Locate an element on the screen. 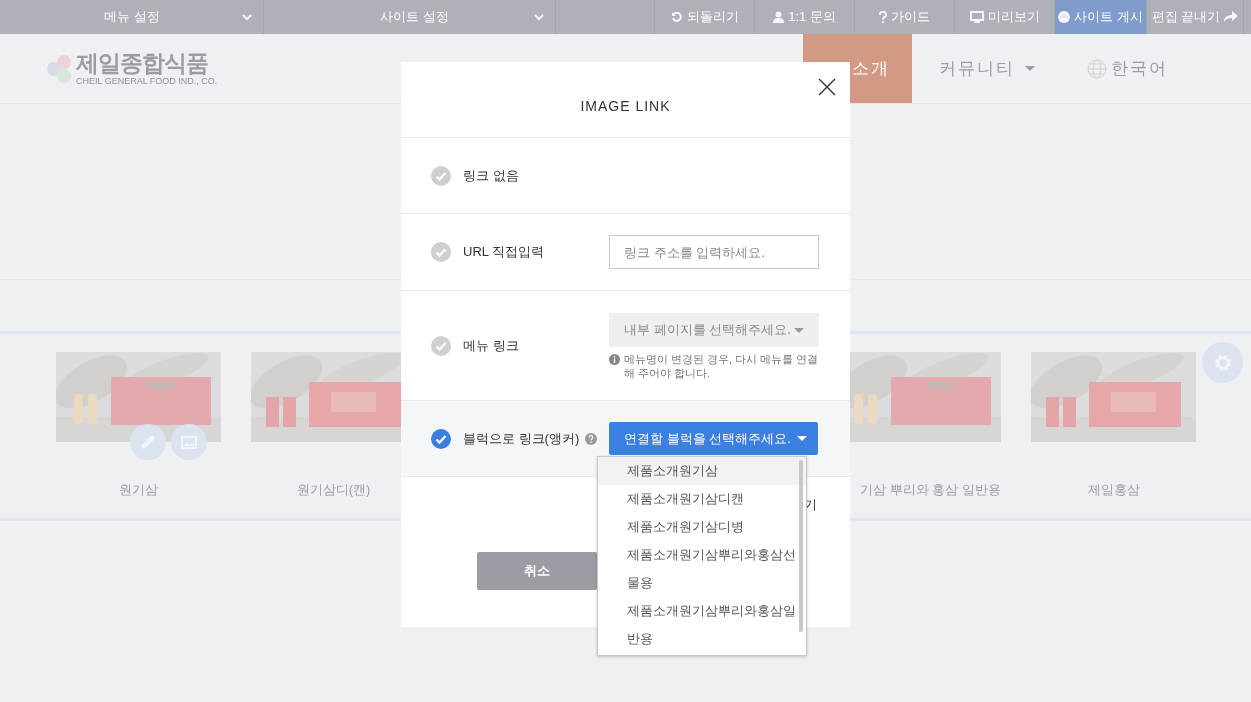 Image resolution: width=1251 pixels, height=702 pixels. language-selector: 한국어 is located at coordinates (1127, 68).